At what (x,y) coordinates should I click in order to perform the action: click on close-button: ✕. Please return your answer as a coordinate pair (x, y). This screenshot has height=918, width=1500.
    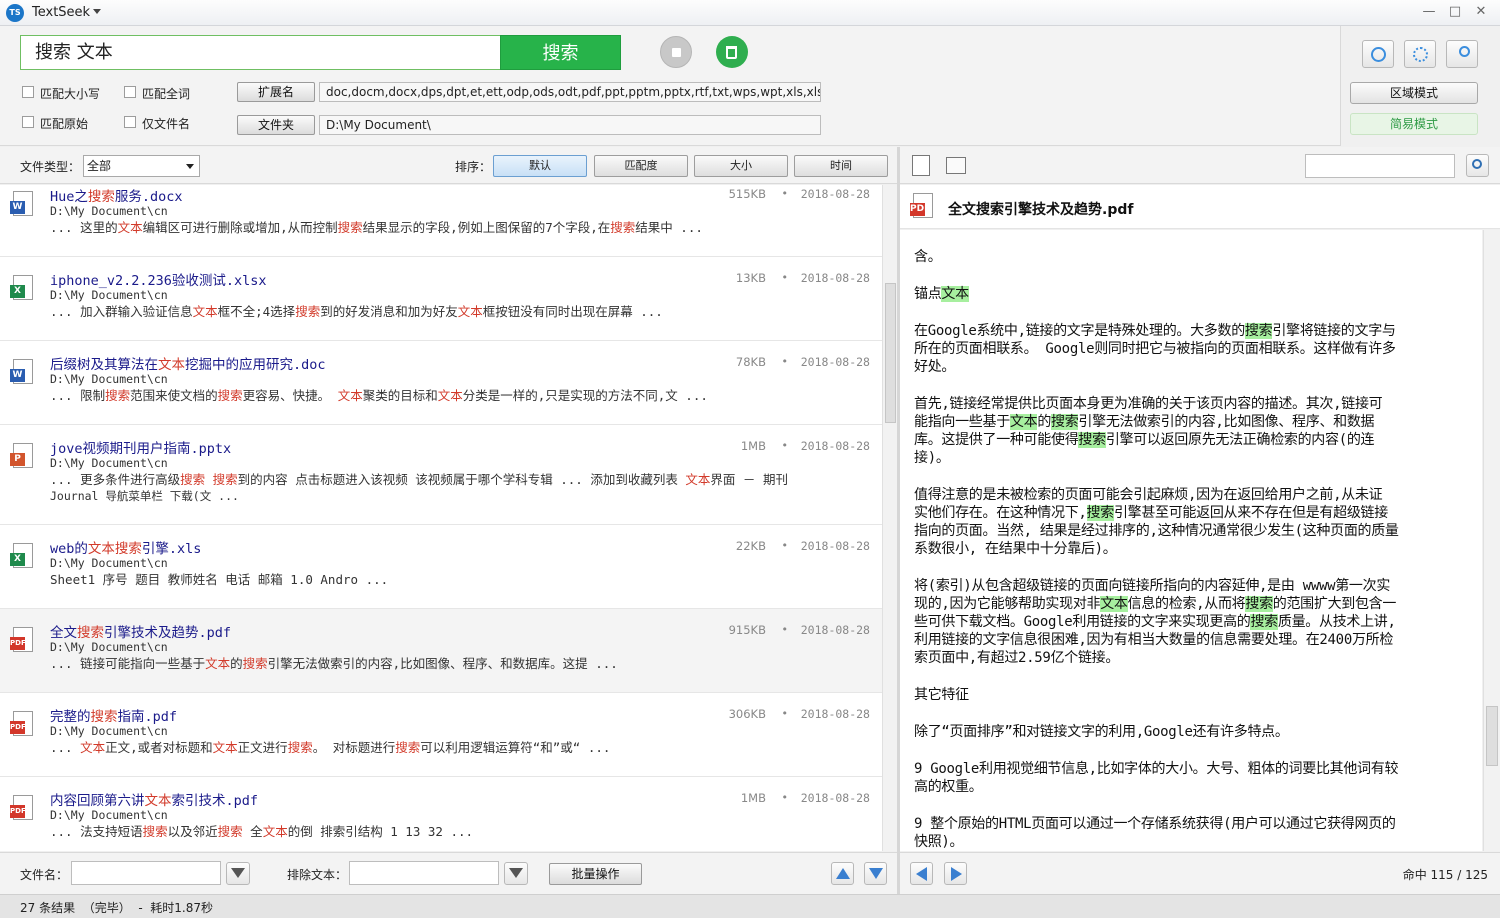
    Looking at the image, I should click on (1481, 12).